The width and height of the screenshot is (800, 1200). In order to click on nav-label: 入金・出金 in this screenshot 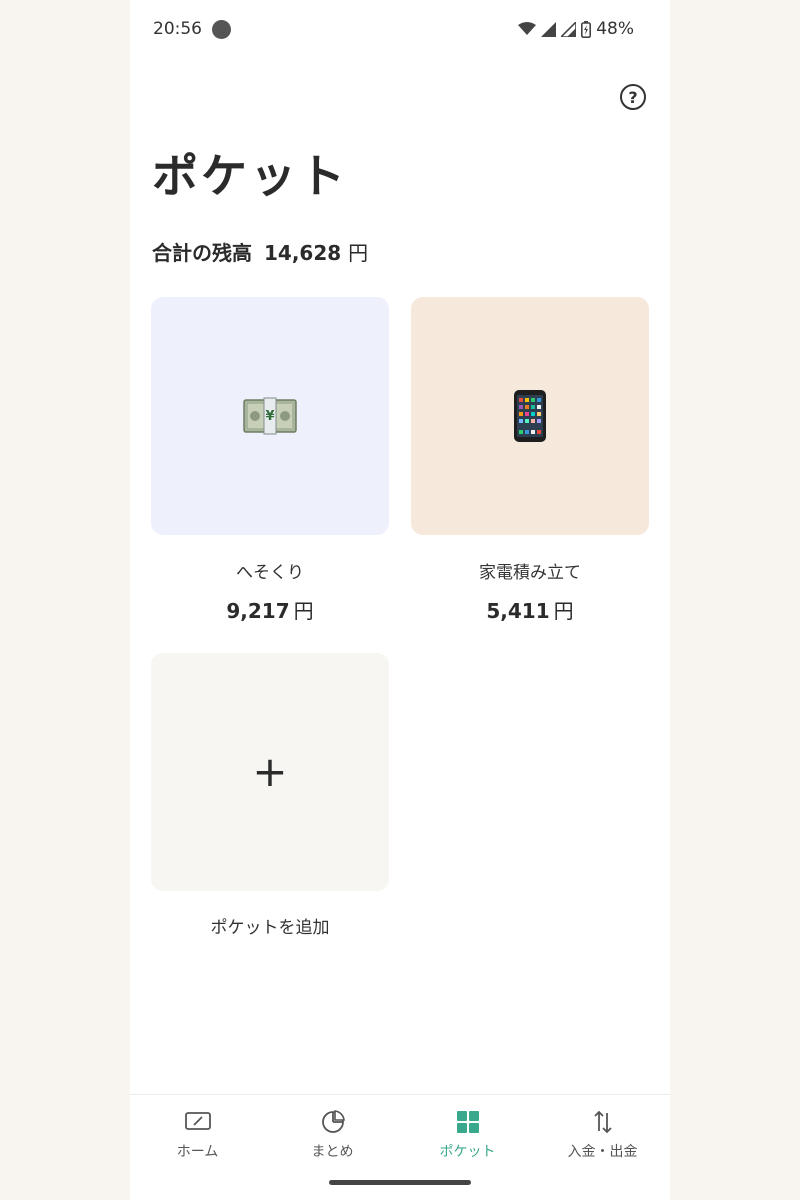, I will do `click(602, 1152)`.